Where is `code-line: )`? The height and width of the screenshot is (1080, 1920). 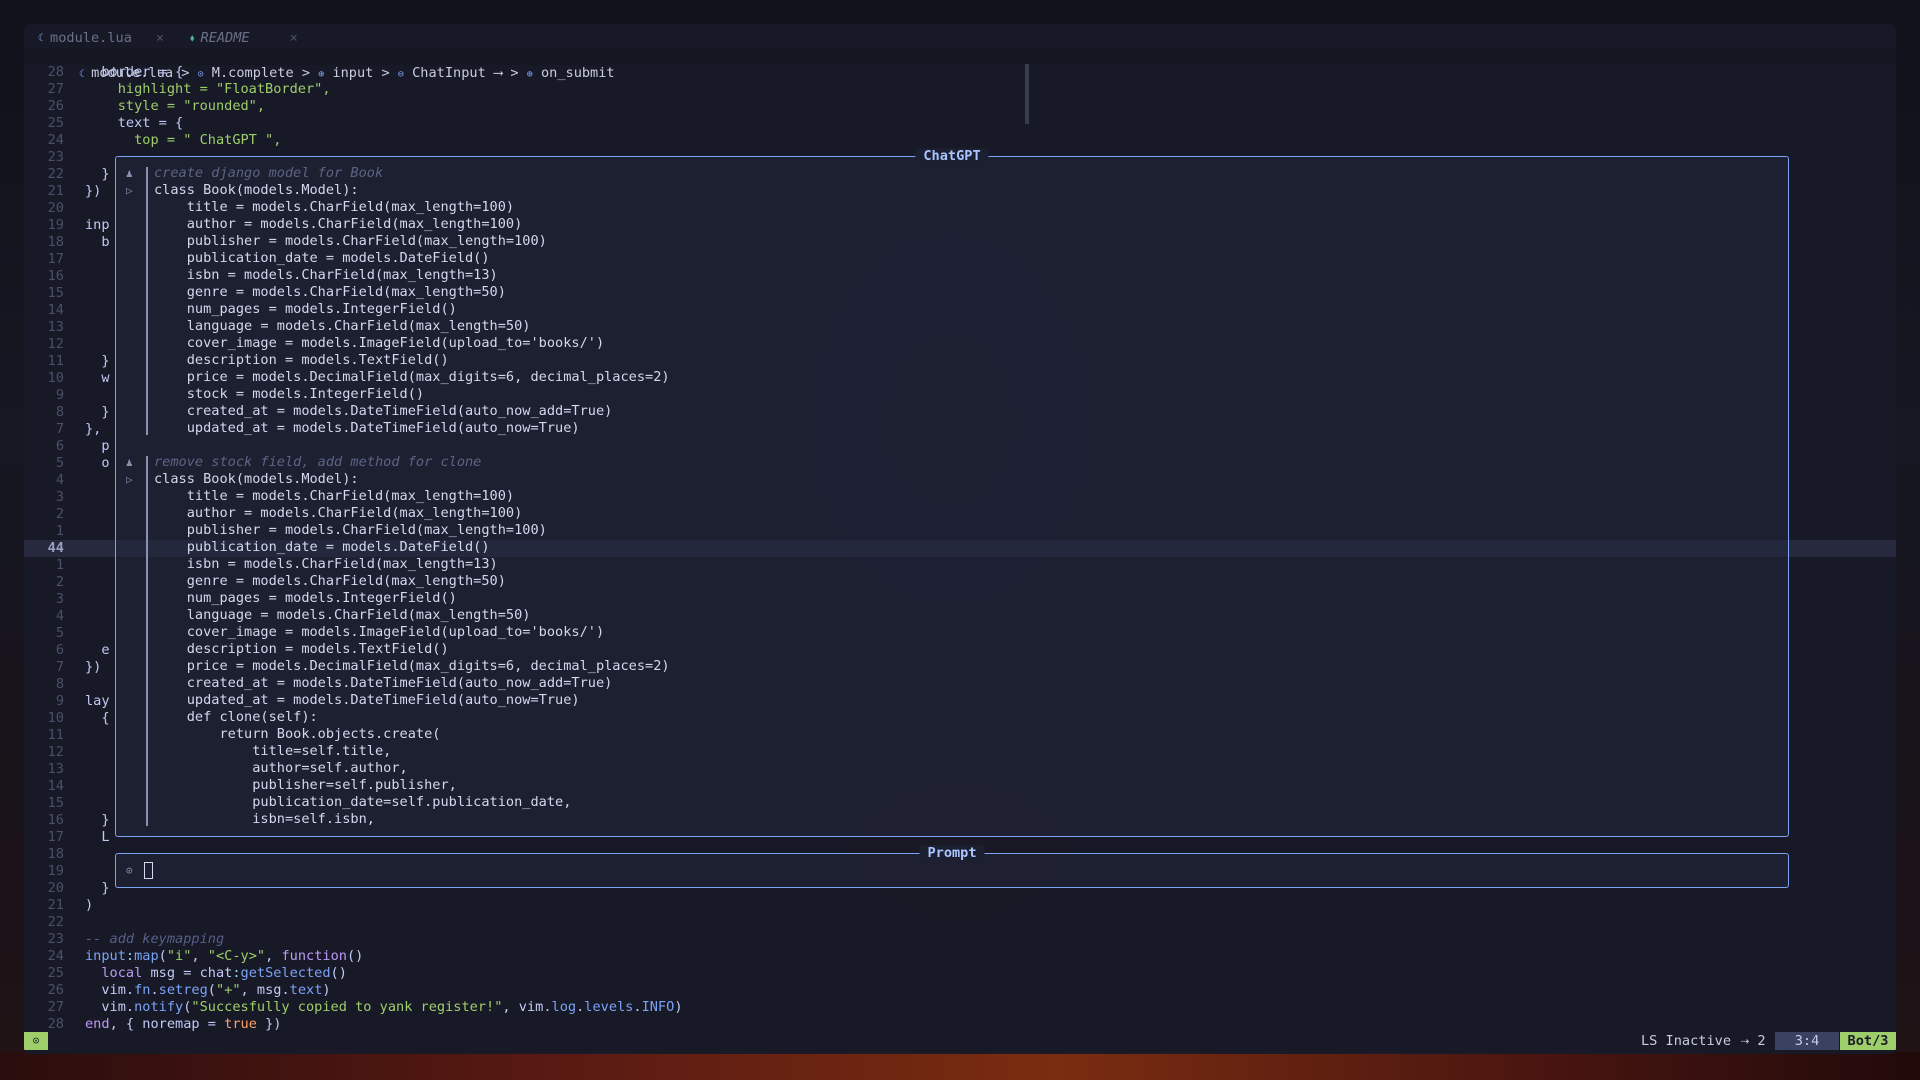 code-line: ) is located at coordinates (89, 905).